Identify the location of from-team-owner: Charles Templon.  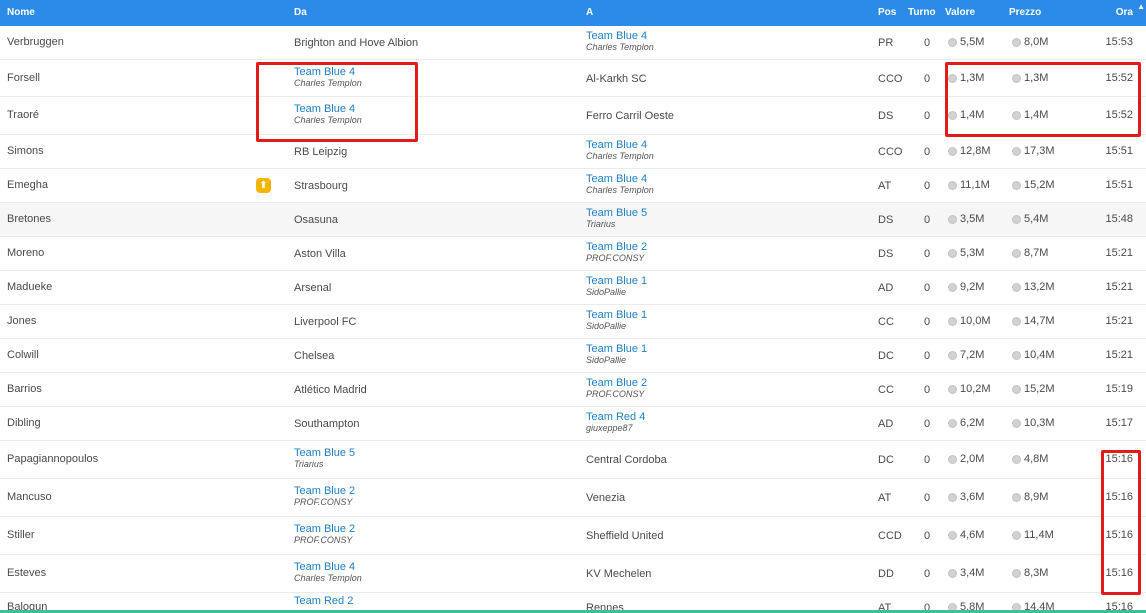
(328, 120).